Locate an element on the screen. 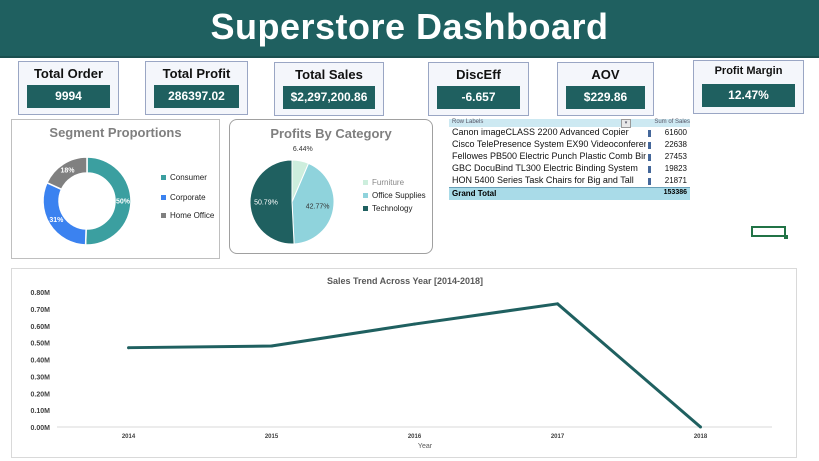 The width and height of the screenshot is (819, 461). profits-legend-furniture: Furniture is located at coordinates (383, 182).